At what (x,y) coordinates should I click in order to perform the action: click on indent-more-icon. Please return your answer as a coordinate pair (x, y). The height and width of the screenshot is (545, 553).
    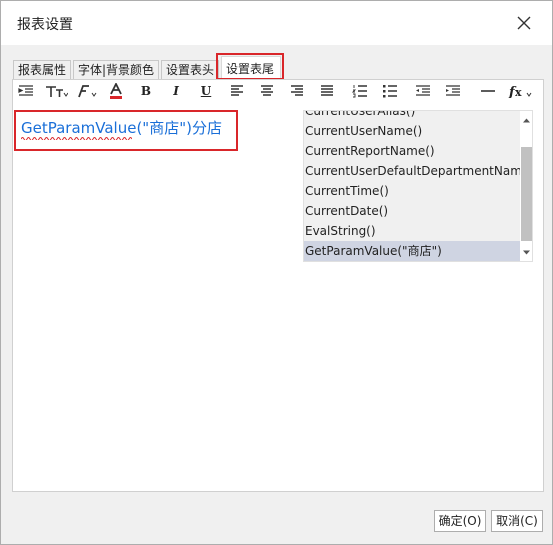
    Looking at the image, I should click on (453, 91).